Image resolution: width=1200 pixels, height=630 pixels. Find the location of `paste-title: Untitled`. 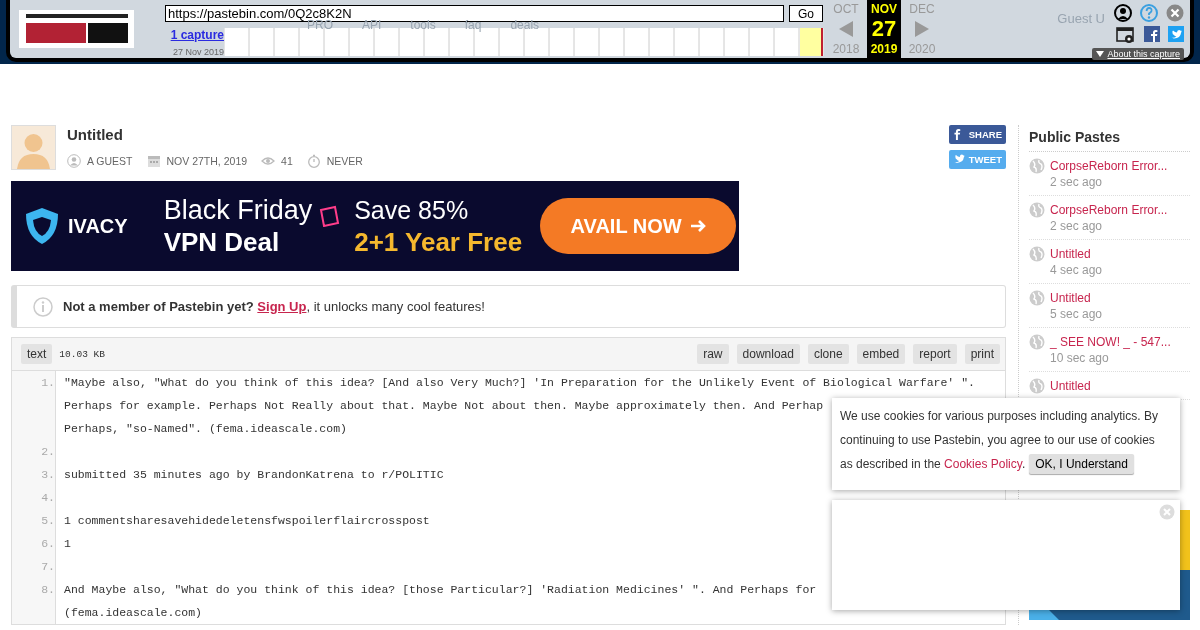

paste-title: Untitled is located at coordinates (95, 134).